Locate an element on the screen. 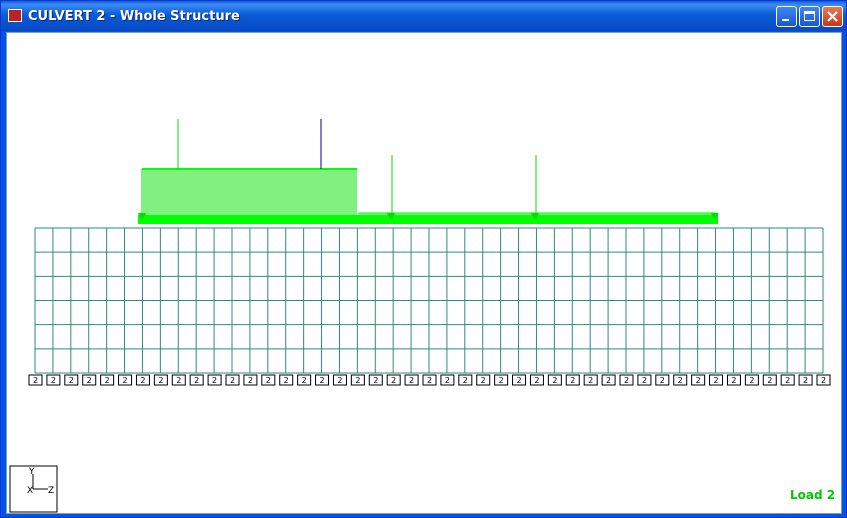 The image size is (847, 518). window-title: CULVERT 2 - Whole Structure is located at coordinates (134, 16).